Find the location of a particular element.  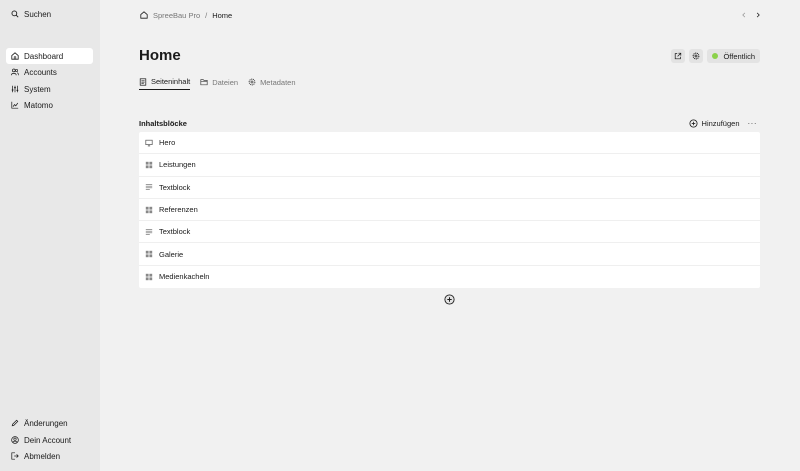

sidebar-item-logout: Abmelden is located at coordinates (49, 456).